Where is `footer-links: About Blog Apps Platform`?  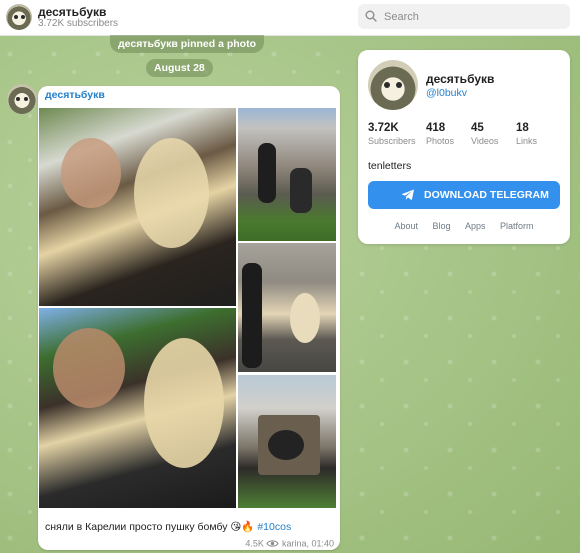 footer-links: About Blog Apps Platform is located at coordinates (464, 226).